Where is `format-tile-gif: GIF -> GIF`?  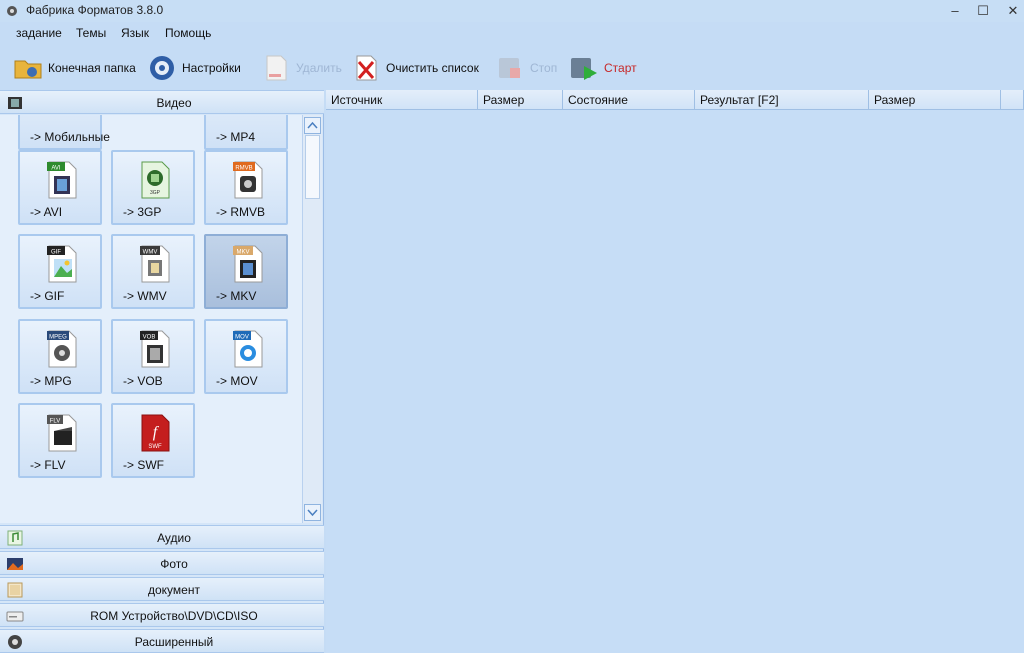
format-tile-gif: GIF -> GIF is located at coordinates (60, 271).